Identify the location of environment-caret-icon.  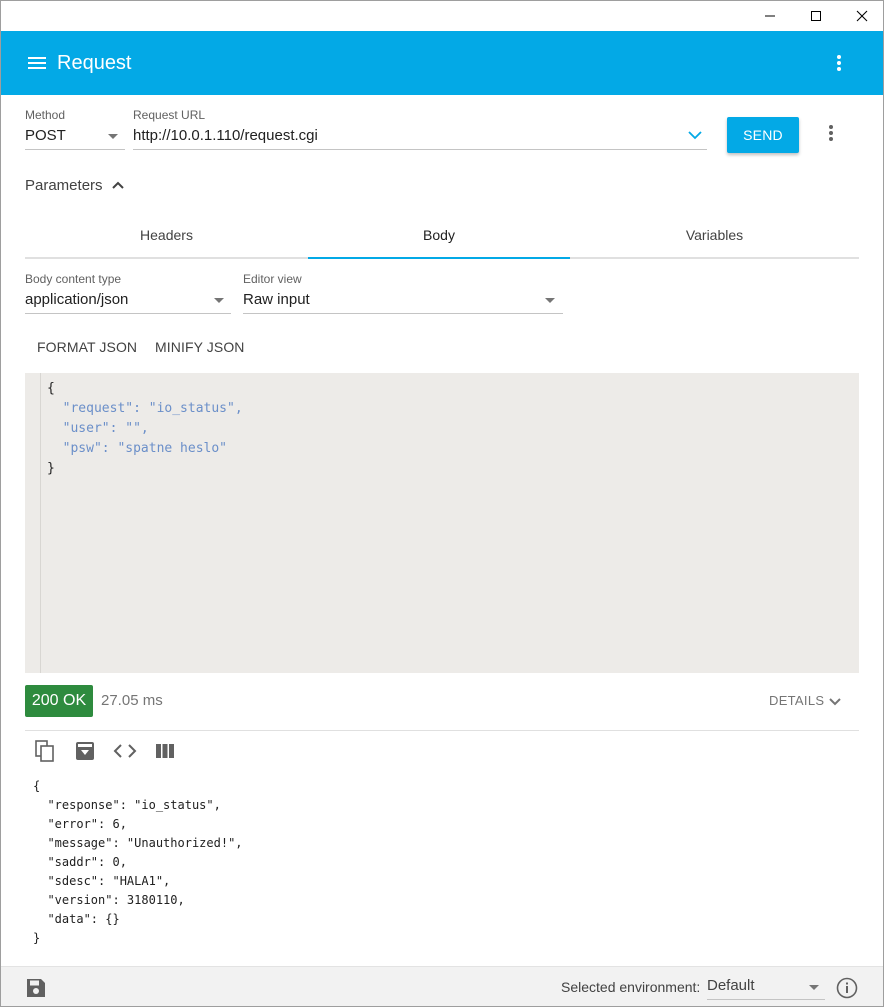
(814, 987).